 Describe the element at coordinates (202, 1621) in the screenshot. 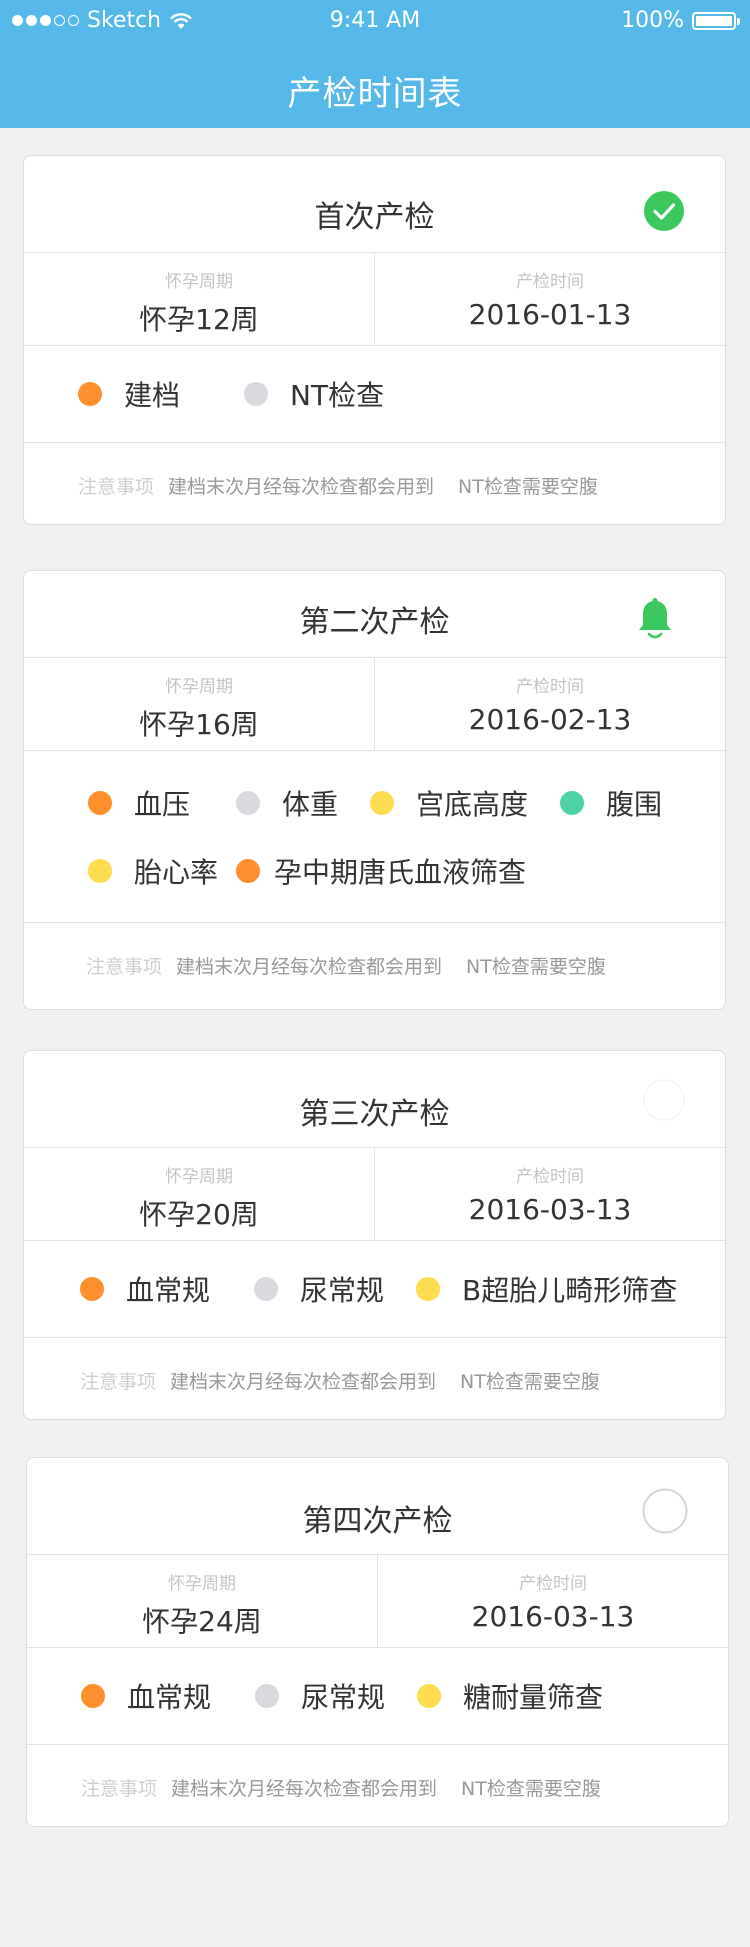

I see `pregnancy-week-value: 怀孕24周` at that location.